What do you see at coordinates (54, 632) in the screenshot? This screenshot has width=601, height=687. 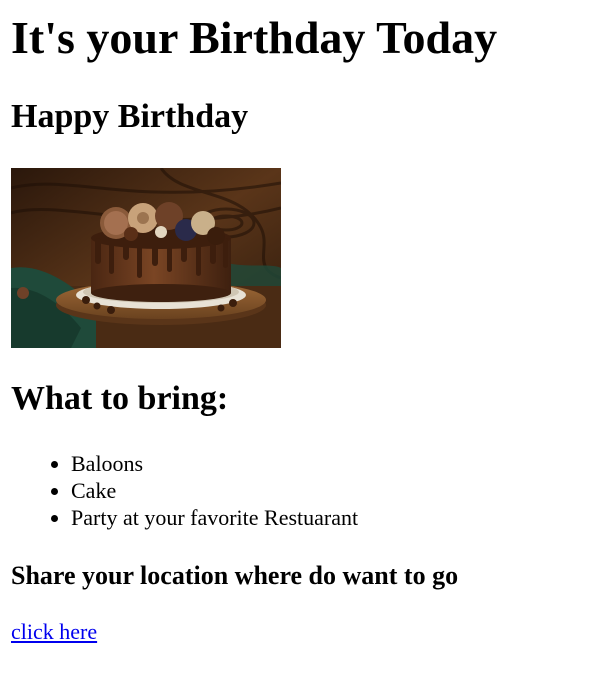 I see `click-here-link: click here` at bounding box center [54, 632].